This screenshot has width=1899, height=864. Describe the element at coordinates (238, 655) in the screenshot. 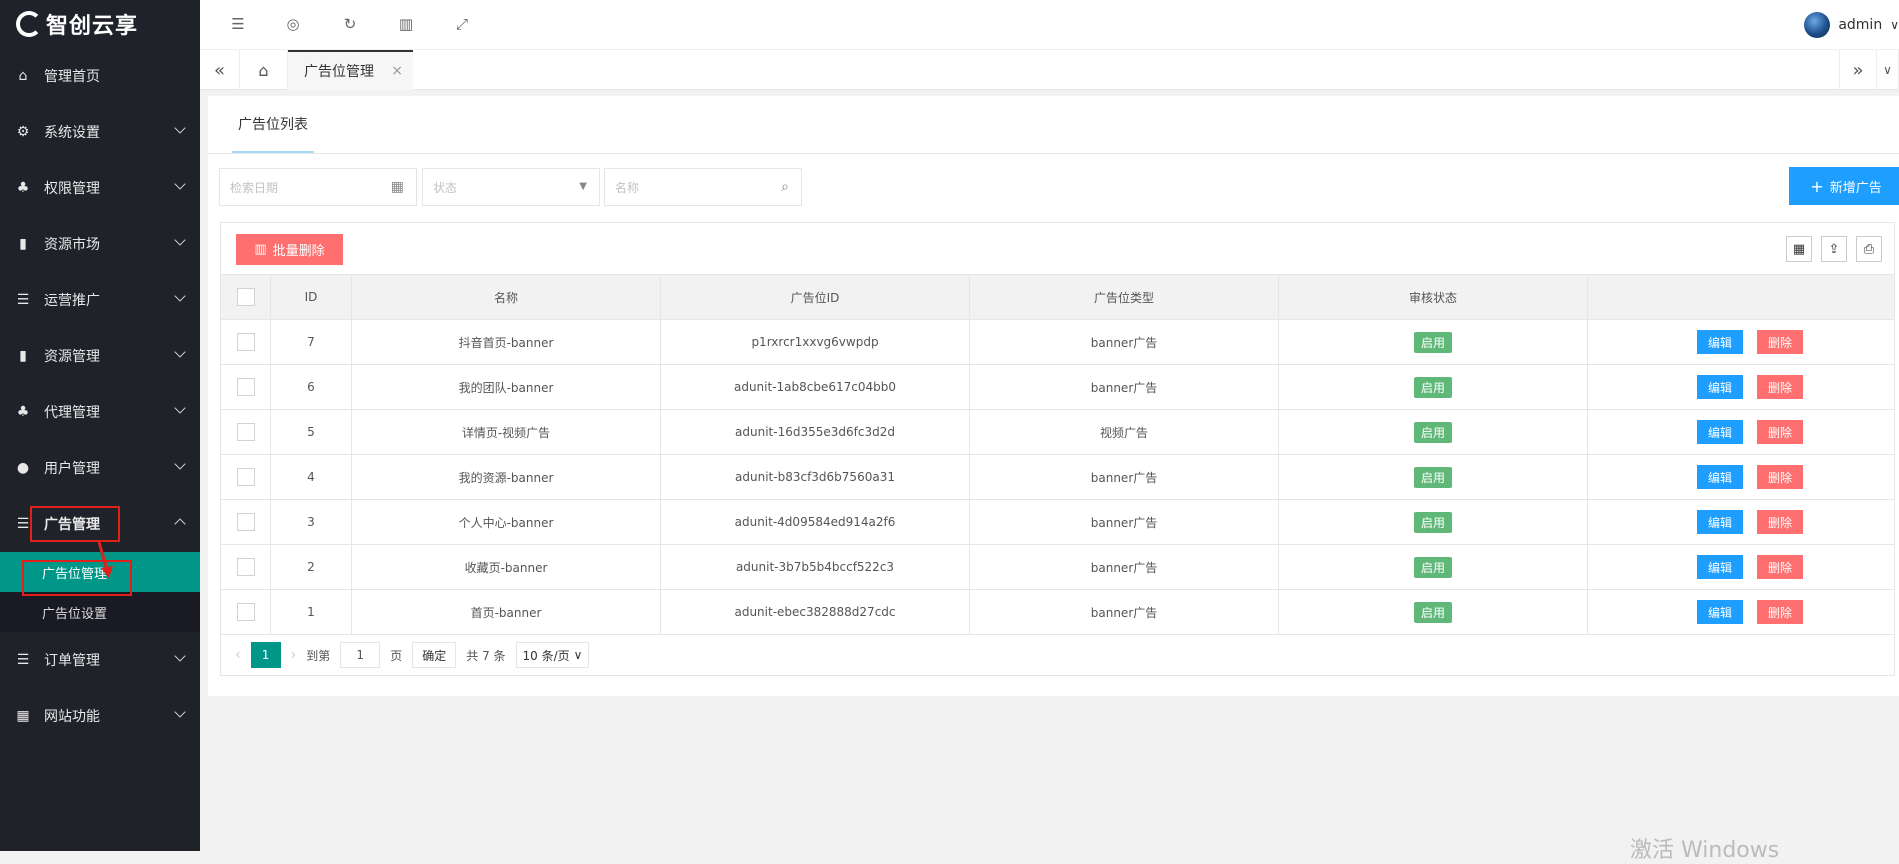

I see `prev-page-icon: ‹` at that location.